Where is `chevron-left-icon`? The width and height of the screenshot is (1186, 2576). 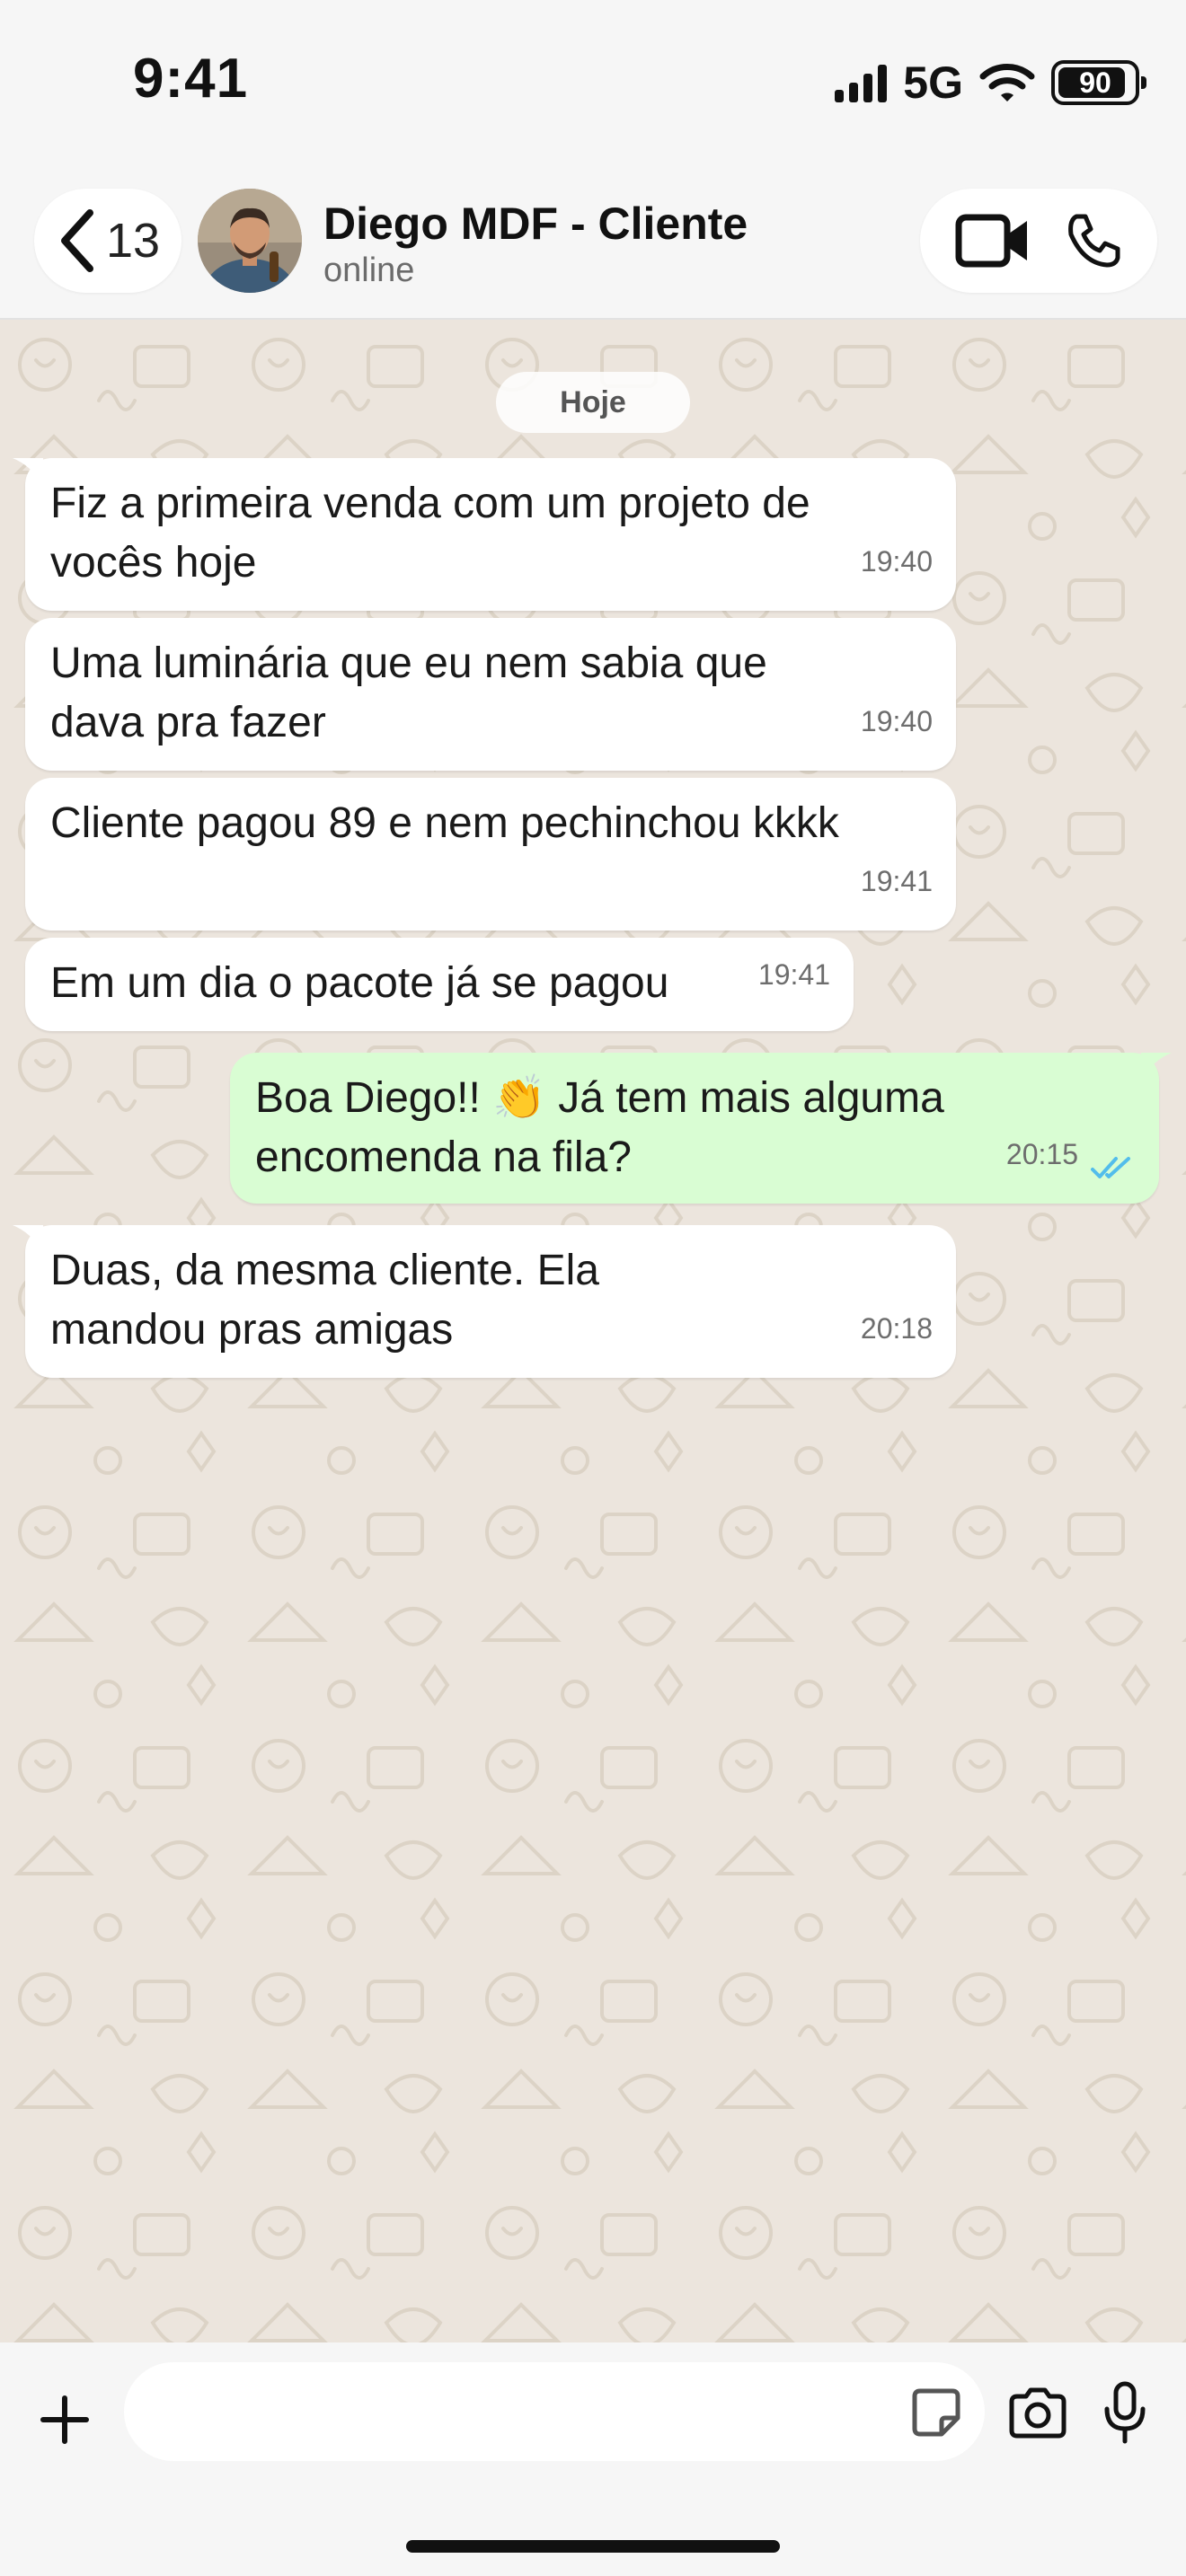
chevron-left-icon is located at coordinates (77, 240).